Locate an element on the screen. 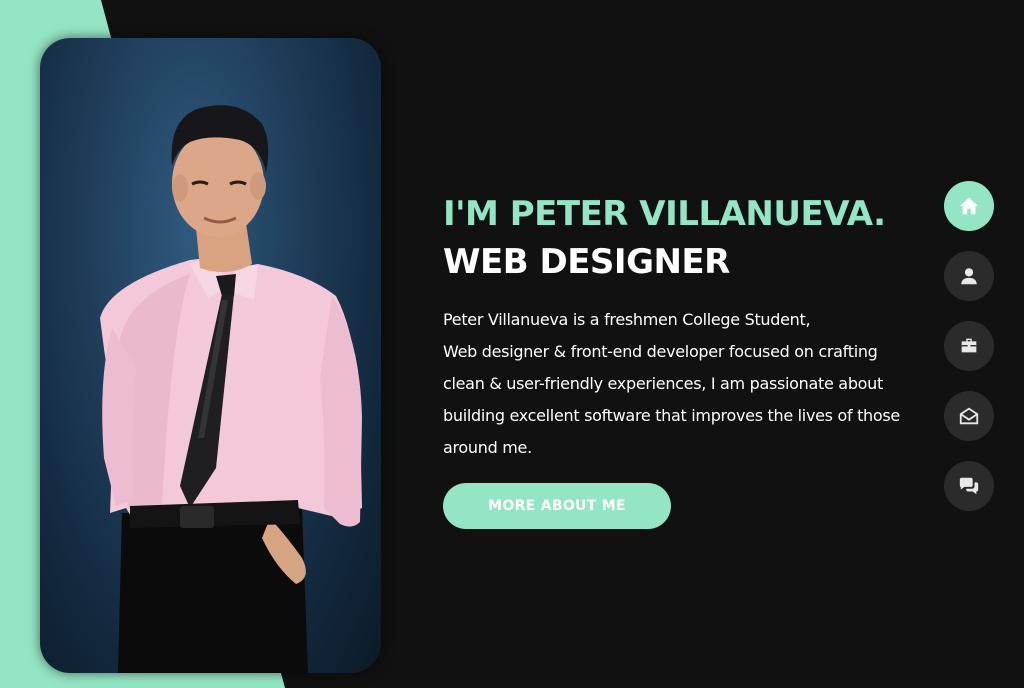  briefcase-icon is located at coordinates (969, 345).